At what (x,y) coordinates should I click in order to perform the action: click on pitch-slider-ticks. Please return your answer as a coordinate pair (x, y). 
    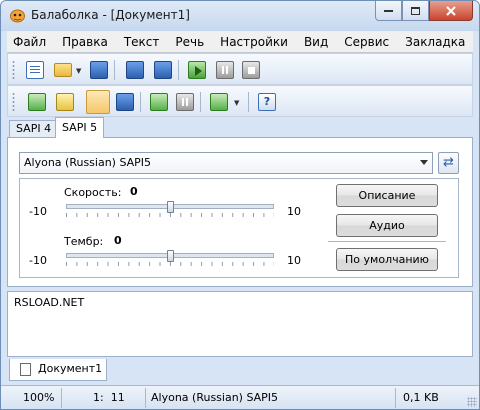
    Looking at the image, I should click on (170, 264).